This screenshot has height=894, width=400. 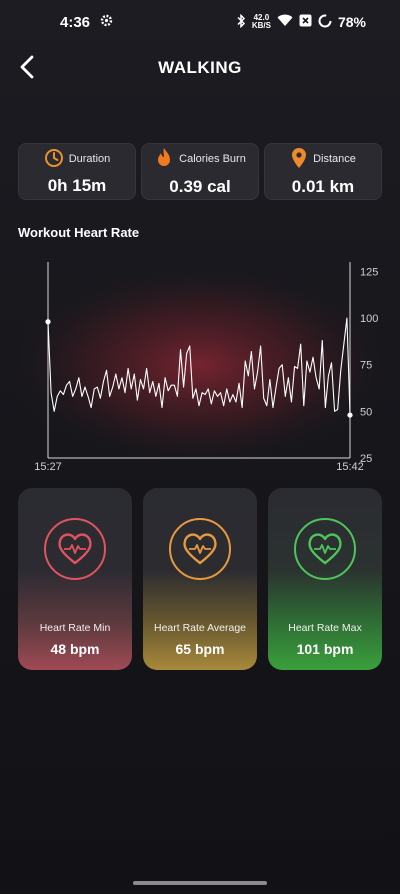 I want to click on heart-rate-average-card: Heart Rate Average 65 bpm, so click(x=200, y=579).